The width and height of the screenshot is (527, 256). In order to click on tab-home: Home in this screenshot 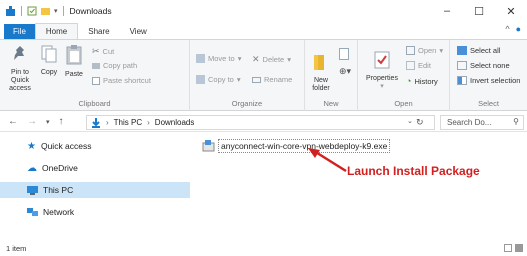, I will do `click(56, 31)`.